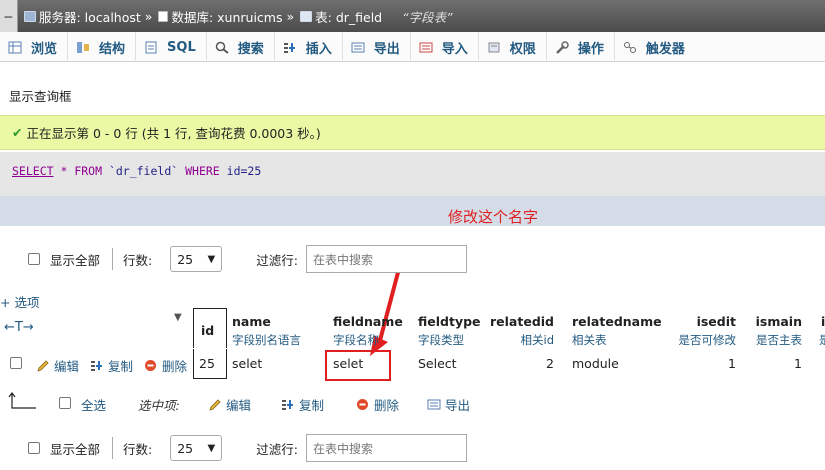 The image size is (825, 470). Describe the element at coordinates (95, 328) in the screenshot. I see `header-actions: ←T→ ▼` at that location.